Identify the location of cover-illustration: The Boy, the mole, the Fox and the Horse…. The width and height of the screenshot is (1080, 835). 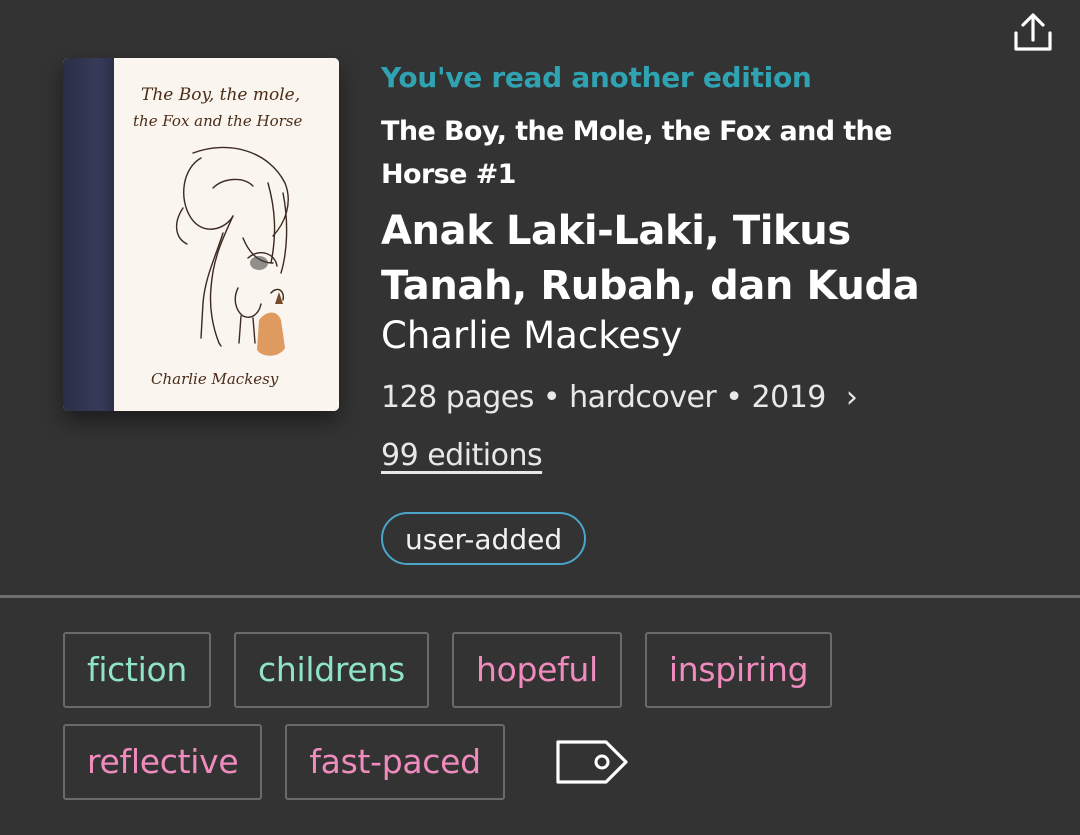
(217, 236).